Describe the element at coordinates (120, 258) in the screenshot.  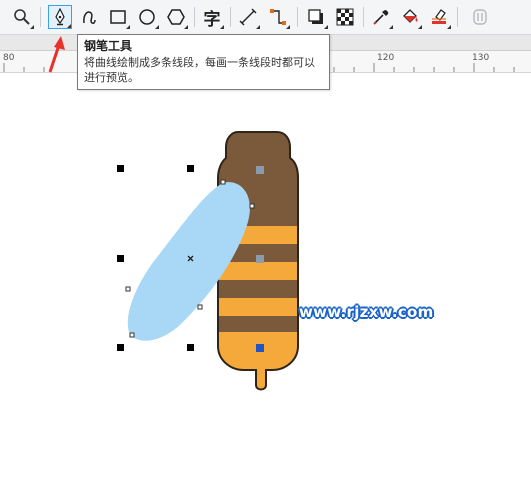
I see `handle-middle-left` at that location.